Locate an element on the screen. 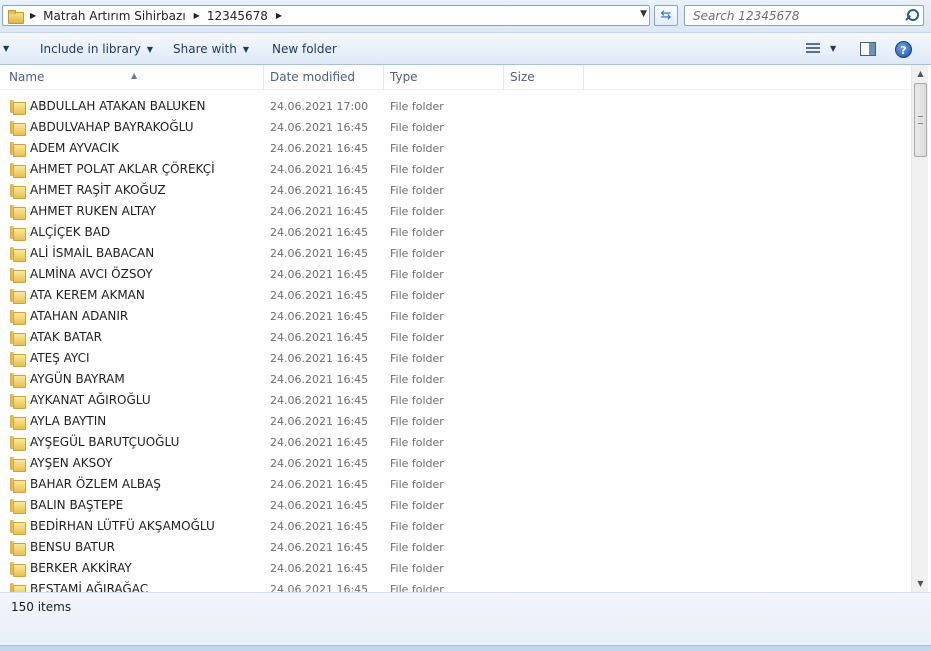  file-name: ALMİNA AVCI ÖZSOY is located at coordinates (91, 274).